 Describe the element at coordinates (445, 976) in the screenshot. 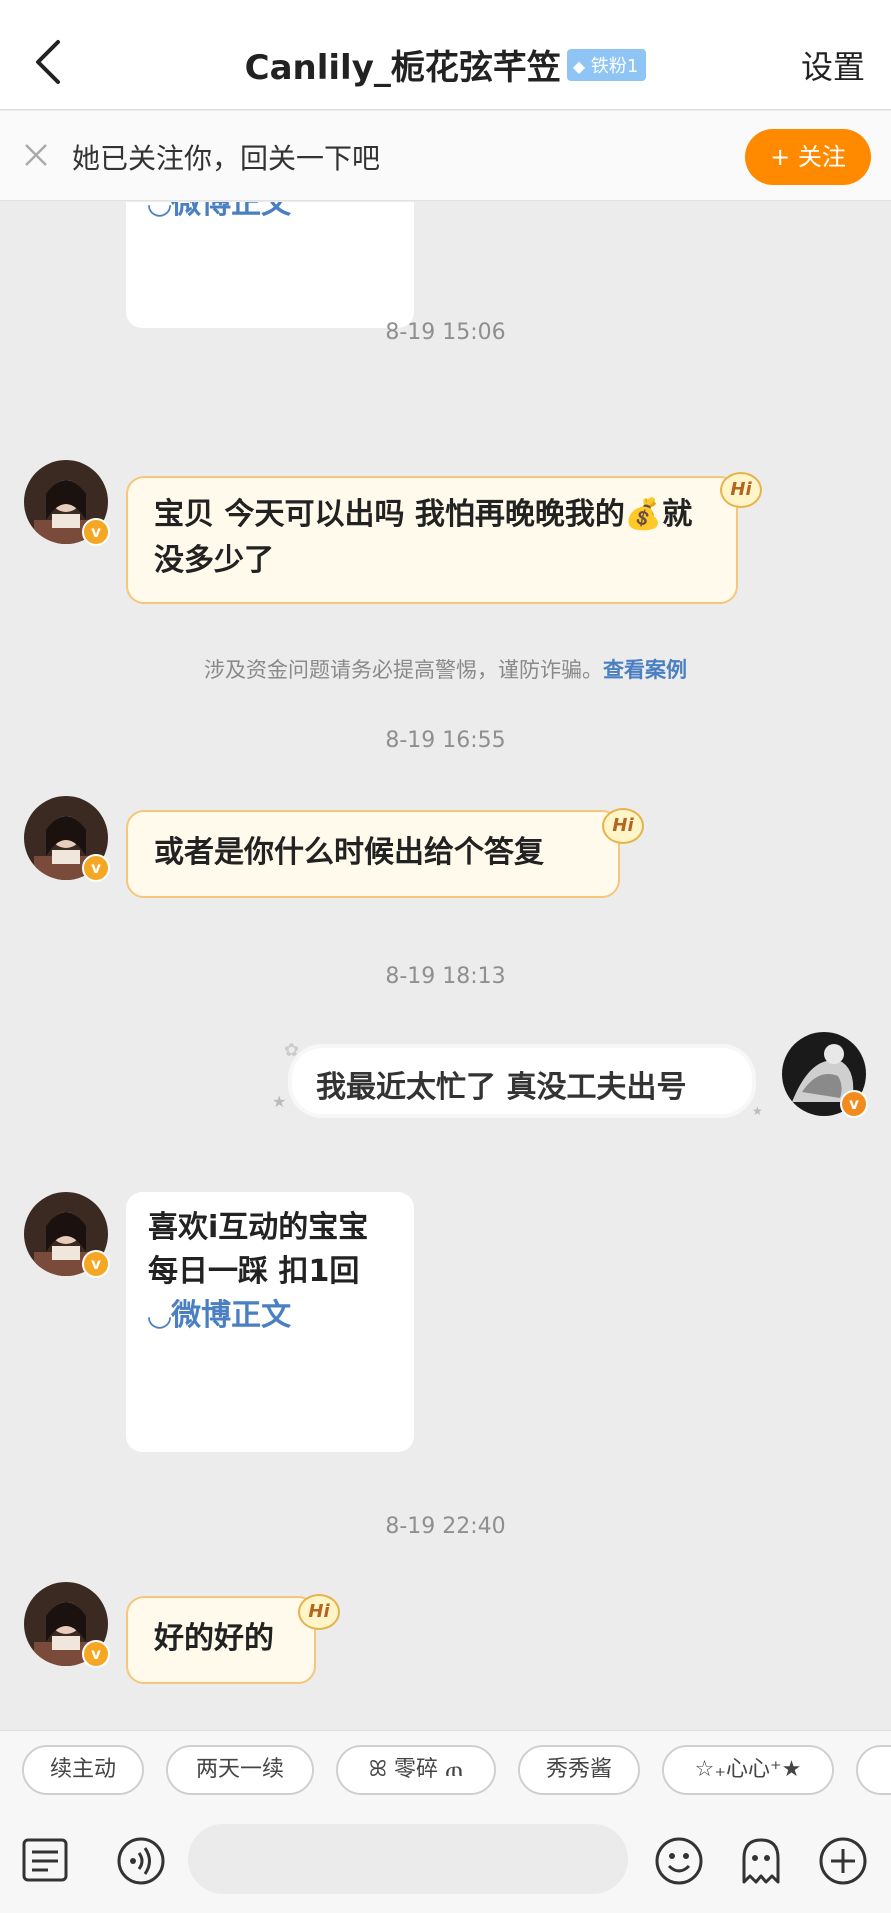

I see `timestamp: 8-19 18:13` at that location.